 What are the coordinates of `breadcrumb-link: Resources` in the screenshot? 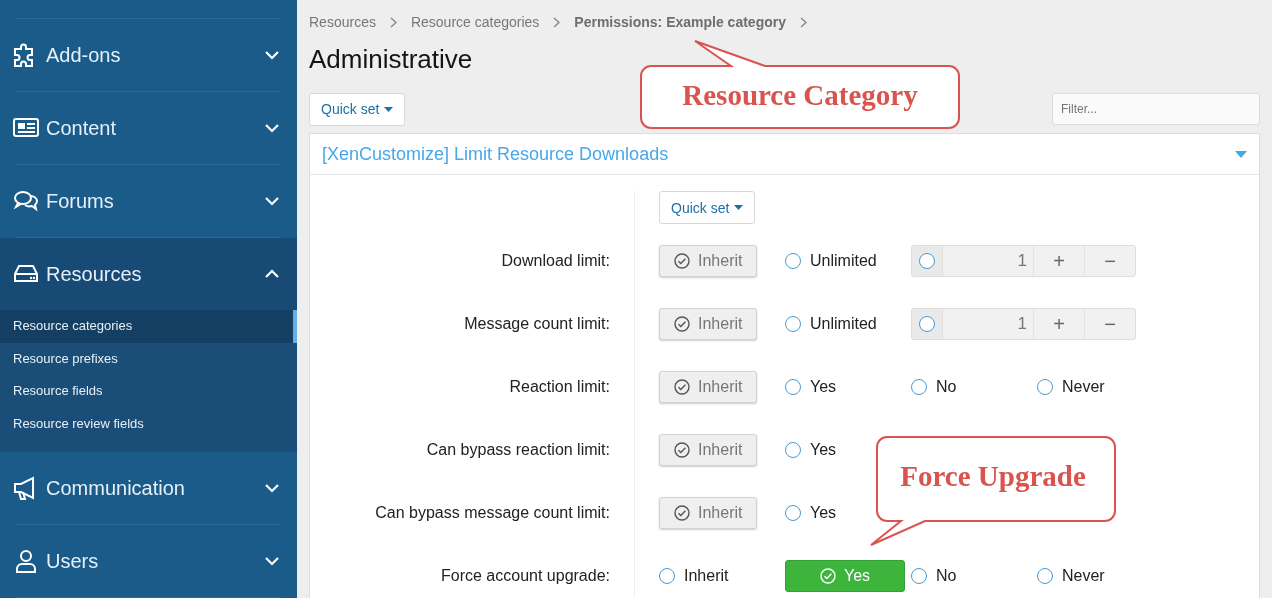 It's located at (342, 22).